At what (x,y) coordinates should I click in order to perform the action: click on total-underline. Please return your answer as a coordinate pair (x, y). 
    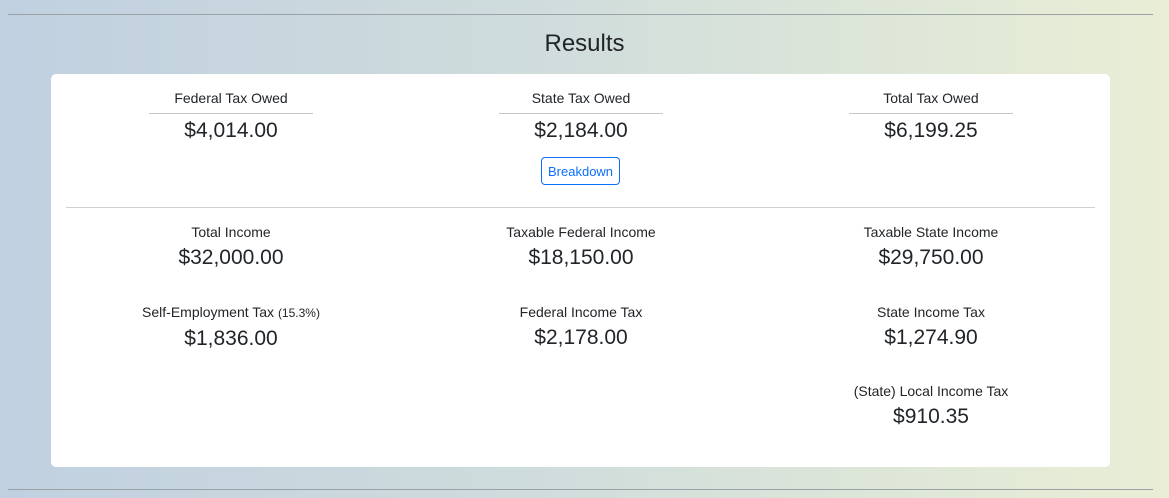
    Looking at the image, I should click on (931, 113).